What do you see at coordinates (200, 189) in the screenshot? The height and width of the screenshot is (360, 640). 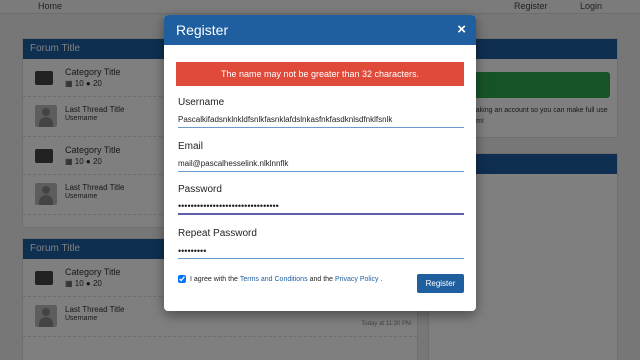 I see `password-label: Password` at bounding box center [200, 189].